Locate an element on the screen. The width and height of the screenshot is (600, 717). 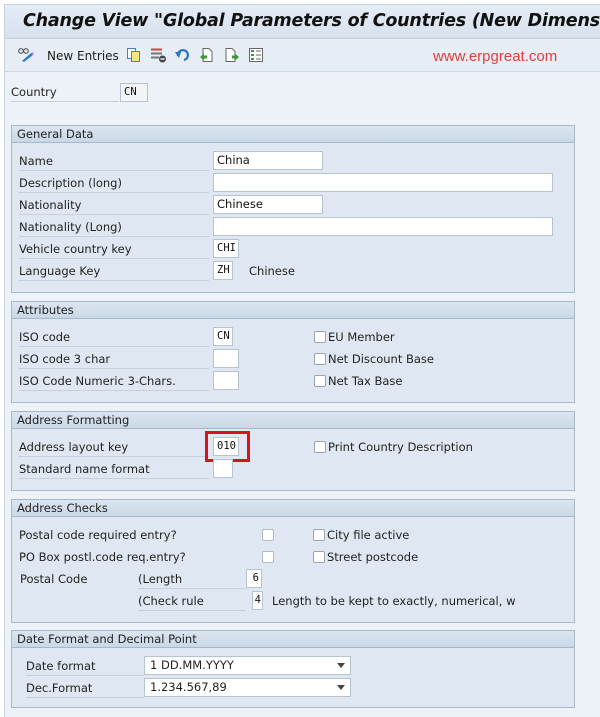
next-entry-icon is located at coordinates (232, 56).